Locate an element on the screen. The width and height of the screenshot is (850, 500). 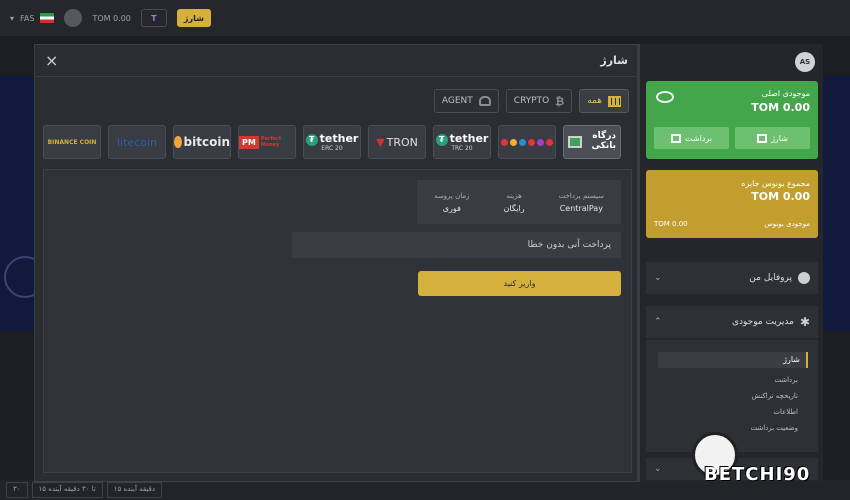
tab-label: همه is located at coordinates (594, 101).